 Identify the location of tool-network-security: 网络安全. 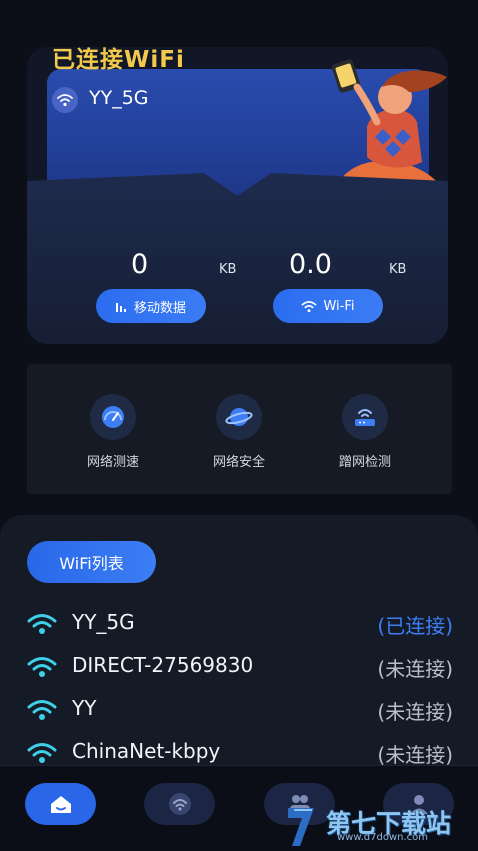
(239, 432).